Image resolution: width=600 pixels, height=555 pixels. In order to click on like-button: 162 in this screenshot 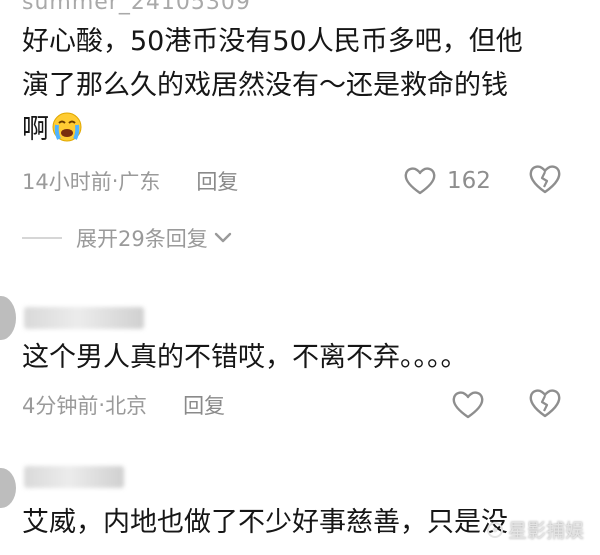, I will do `click(447, 181)`.